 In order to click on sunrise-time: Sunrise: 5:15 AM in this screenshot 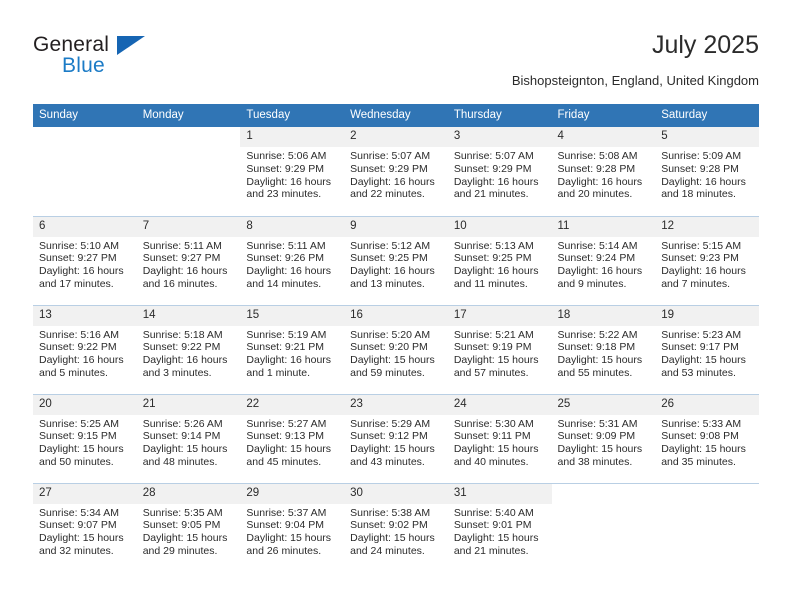, I will do `click(701, 245)`.